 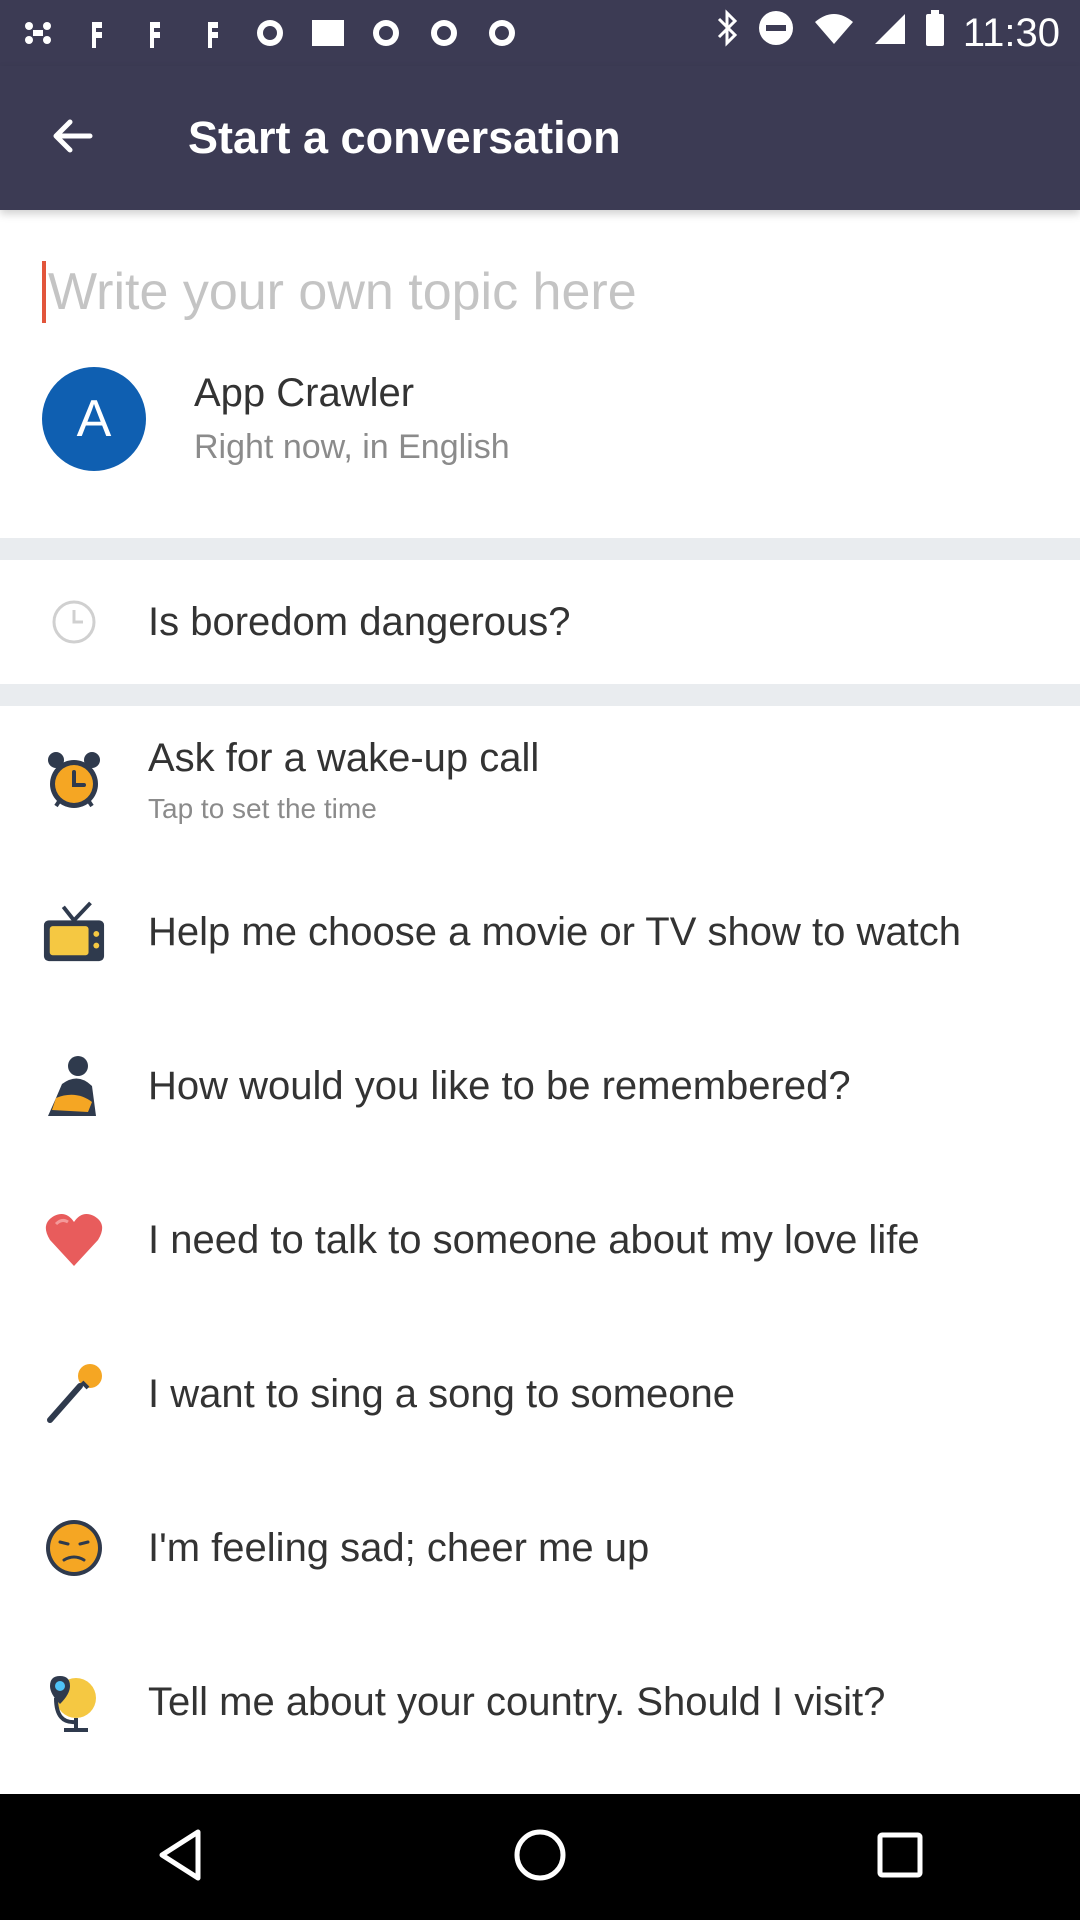 I want to click on suggestion-title: I'm feeling sad; cheer me up, so click(x=399, y=1547).